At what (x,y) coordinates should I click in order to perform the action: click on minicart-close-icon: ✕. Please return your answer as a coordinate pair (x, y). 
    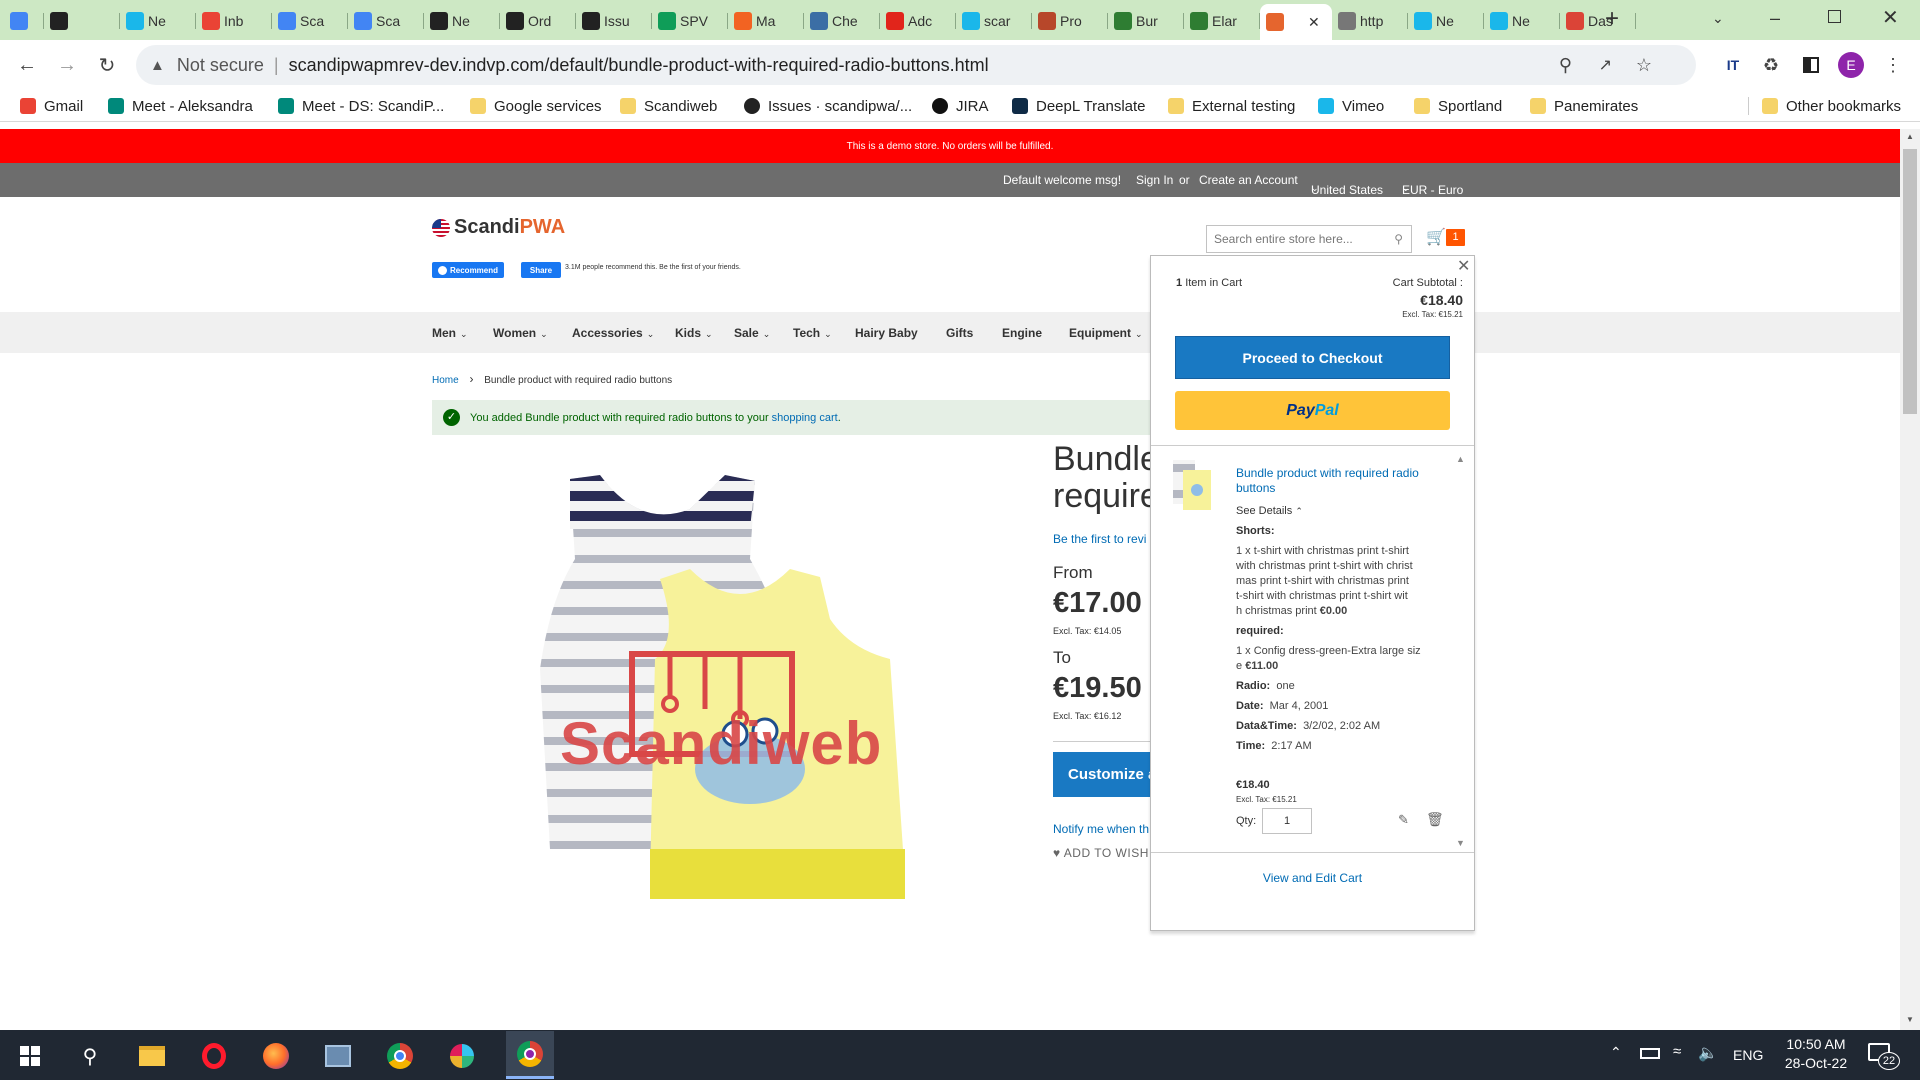
    Looking at the image, I should click on (1463, 266).